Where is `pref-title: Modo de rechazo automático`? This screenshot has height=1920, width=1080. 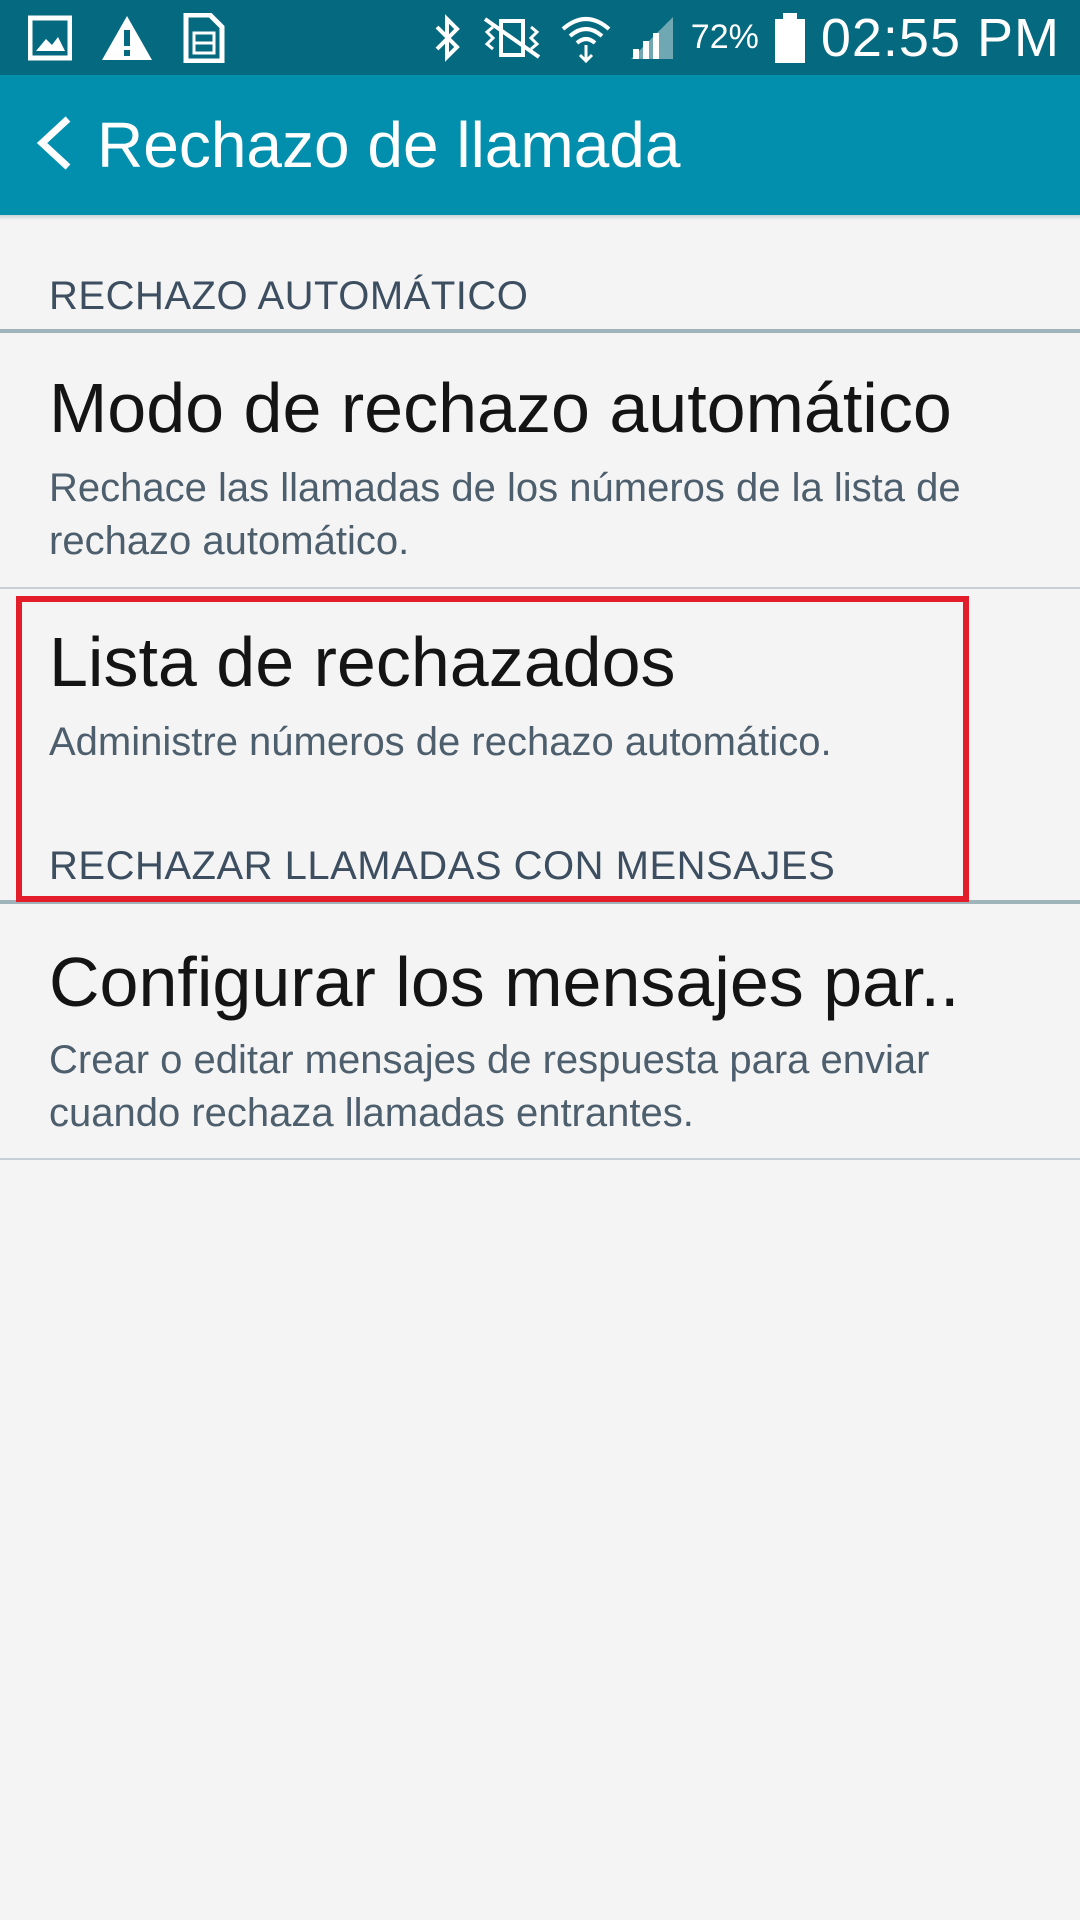
pref-title: Modo de rechazo automático is located at coordinates (500, 408).